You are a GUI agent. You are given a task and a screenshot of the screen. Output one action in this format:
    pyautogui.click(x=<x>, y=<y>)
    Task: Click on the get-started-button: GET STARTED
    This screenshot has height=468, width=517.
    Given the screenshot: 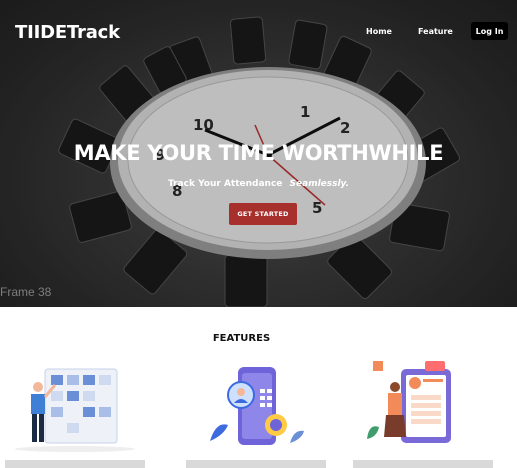 What is the action you would take?
    pyautogui.click(x=263, y=214)
    